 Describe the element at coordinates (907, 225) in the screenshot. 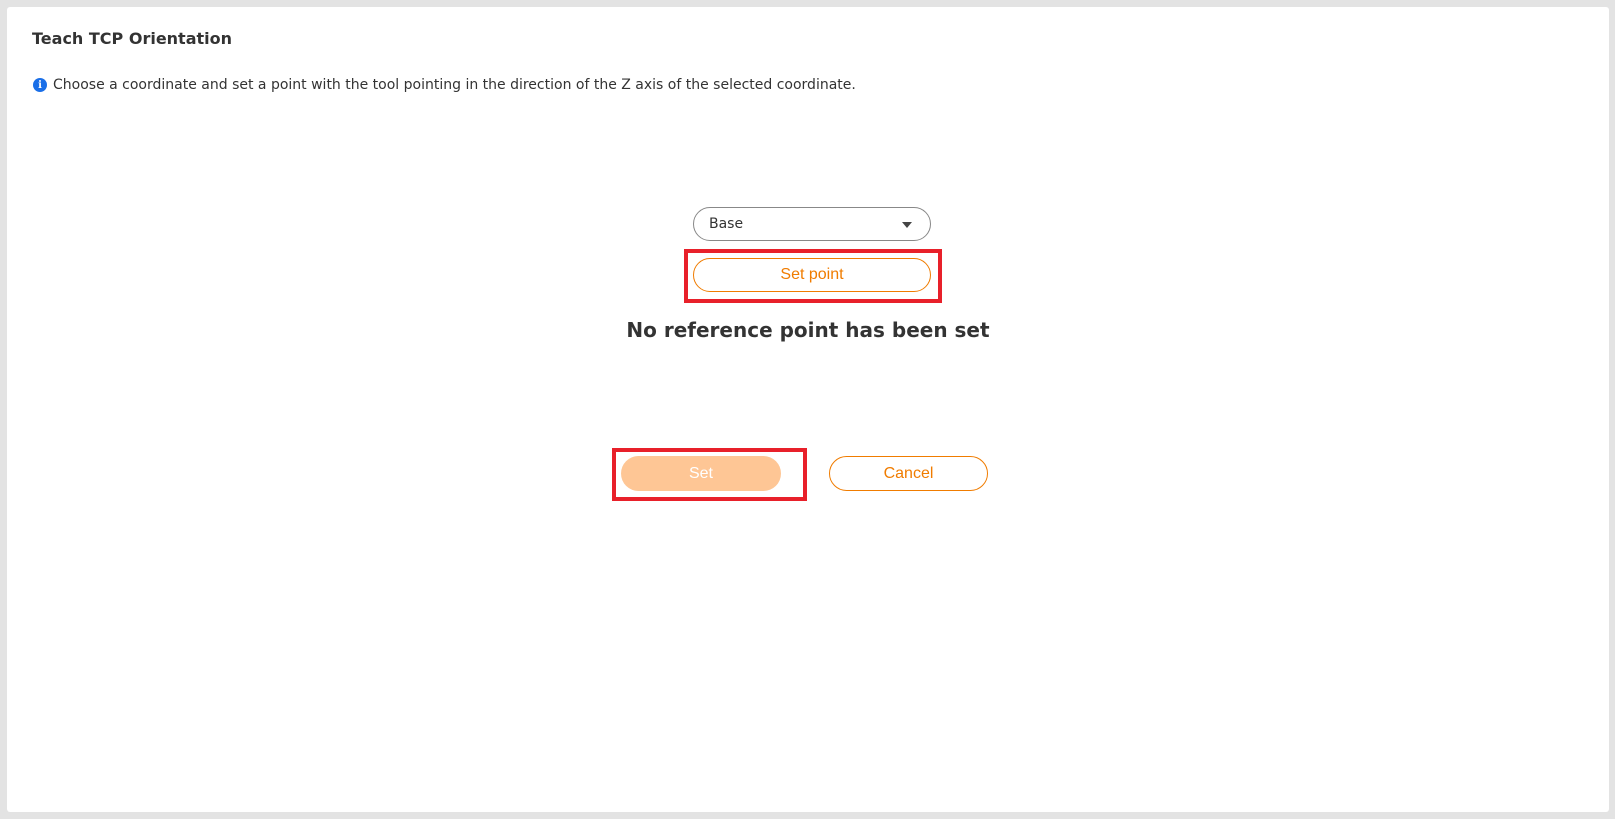

I see `chevron-down-icon` at that location.